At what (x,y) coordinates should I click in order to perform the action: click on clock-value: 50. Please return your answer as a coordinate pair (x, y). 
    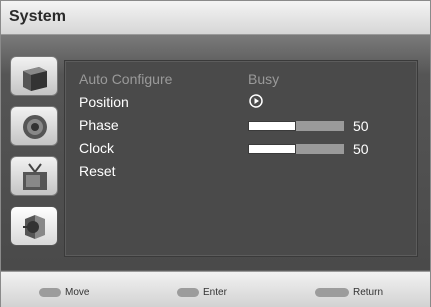
    Looking at the image, I should click on (361, 149).